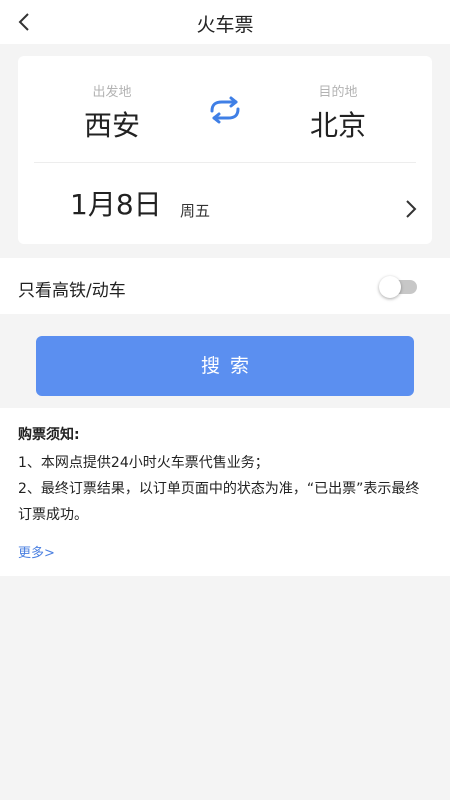 The image size is (450, 800). What do you see at coordinates (49, 435) in the screenshot?
I see `notice-title: 购票须知:` at bounding box center [49, 435].